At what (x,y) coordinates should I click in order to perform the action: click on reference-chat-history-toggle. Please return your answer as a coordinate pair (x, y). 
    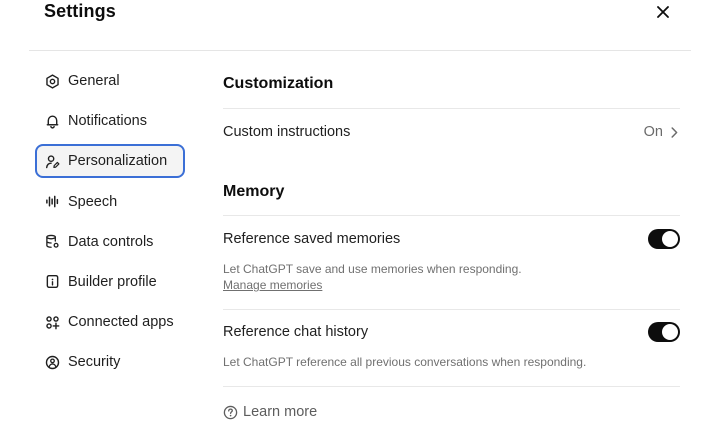
    Looking at the image, I should click on (664, 332).